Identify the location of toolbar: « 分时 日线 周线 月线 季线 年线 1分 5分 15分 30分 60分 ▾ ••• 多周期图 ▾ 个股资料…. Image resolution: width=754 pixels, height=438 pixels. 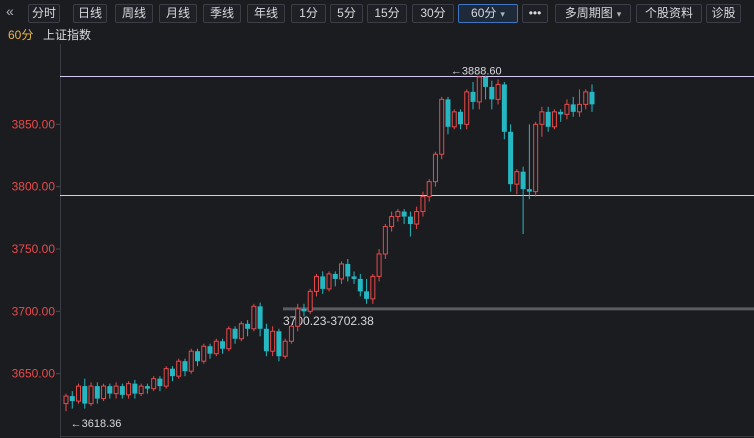
(377, 13).